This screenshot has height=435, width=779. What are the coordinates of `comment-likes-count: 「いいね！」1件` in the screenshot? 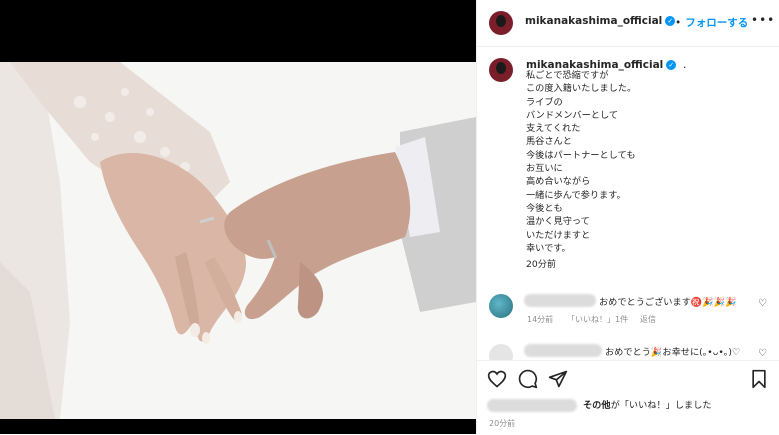 It's located at (597, 319).